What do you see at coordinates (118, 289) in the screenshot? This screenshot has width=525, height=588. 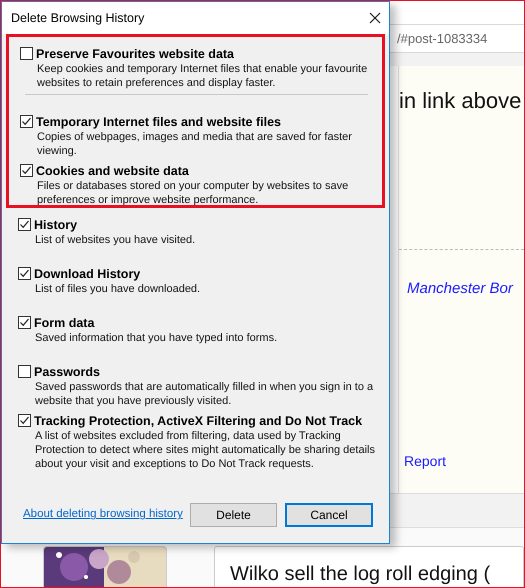 I see `option-description: List of files you have downloaded.` at bounding box center [118, 289].